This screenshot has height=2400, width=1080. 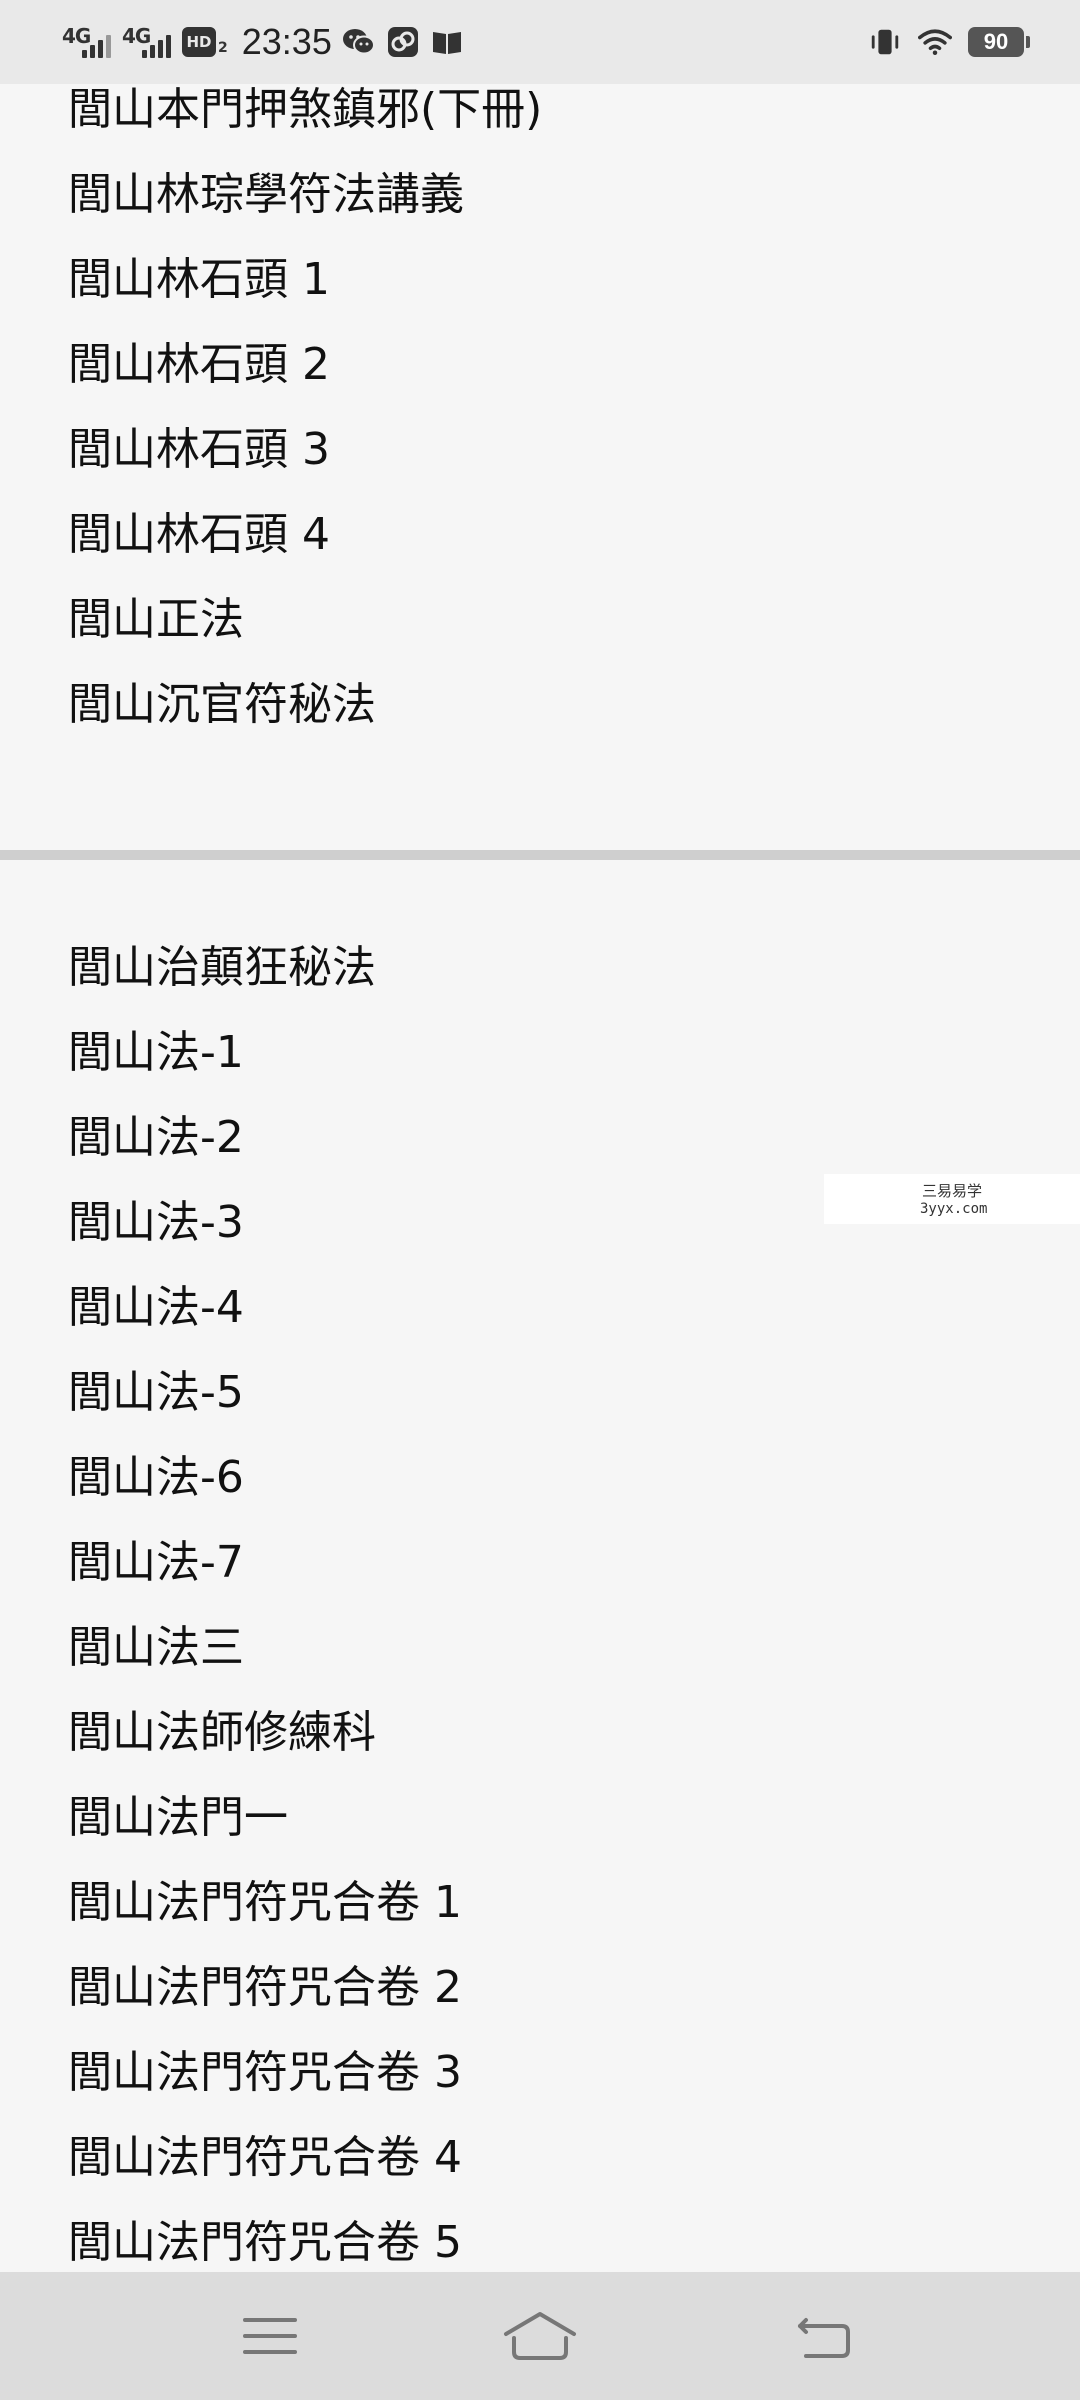 What do you see at coordinates (222, 968) in the screenshot?
I see `list-item: 閭山治顛狂秘法` at bounding box center [222, 968].